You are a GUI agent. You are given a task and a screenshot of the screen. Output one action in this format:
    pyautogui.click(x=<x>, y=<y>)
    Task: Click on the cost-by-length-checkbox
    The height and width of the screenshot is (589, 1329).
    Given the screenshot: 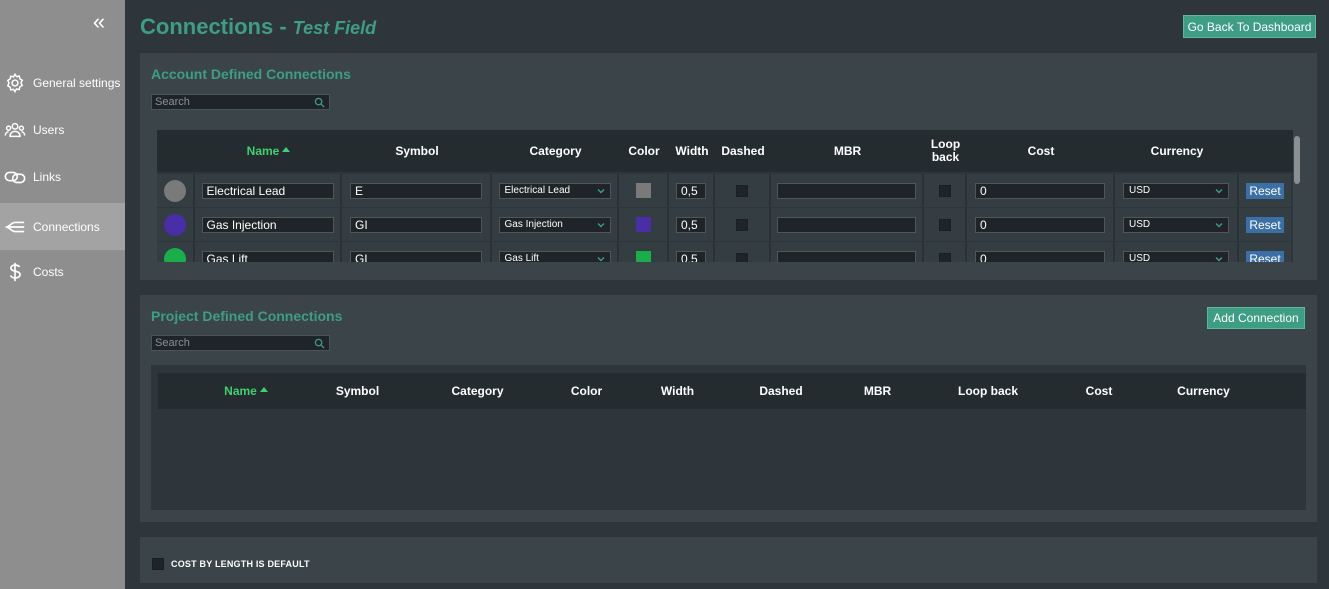 What is the action you would take?
    pyautogui.click(x=158, y=564)
    